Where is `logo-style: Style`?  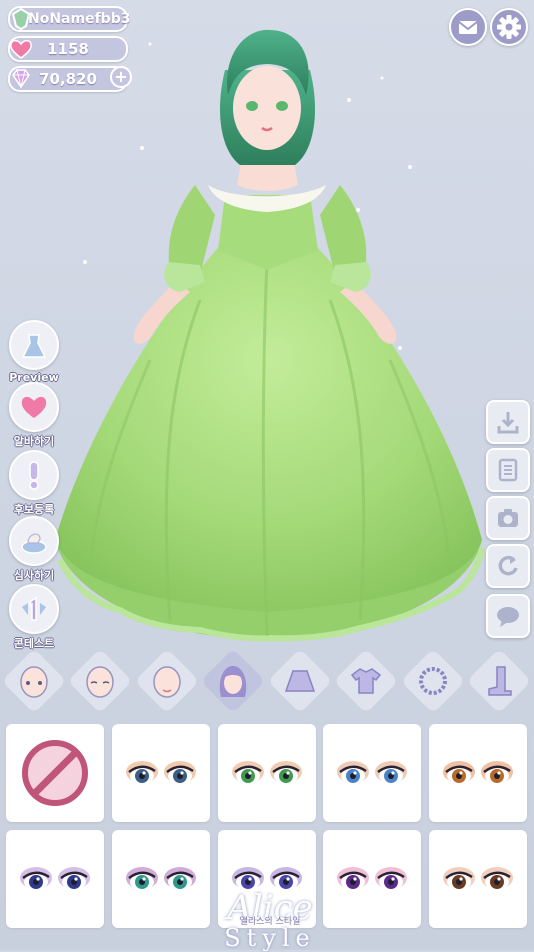
logo-style: Style is located at coordinates (270, 938).